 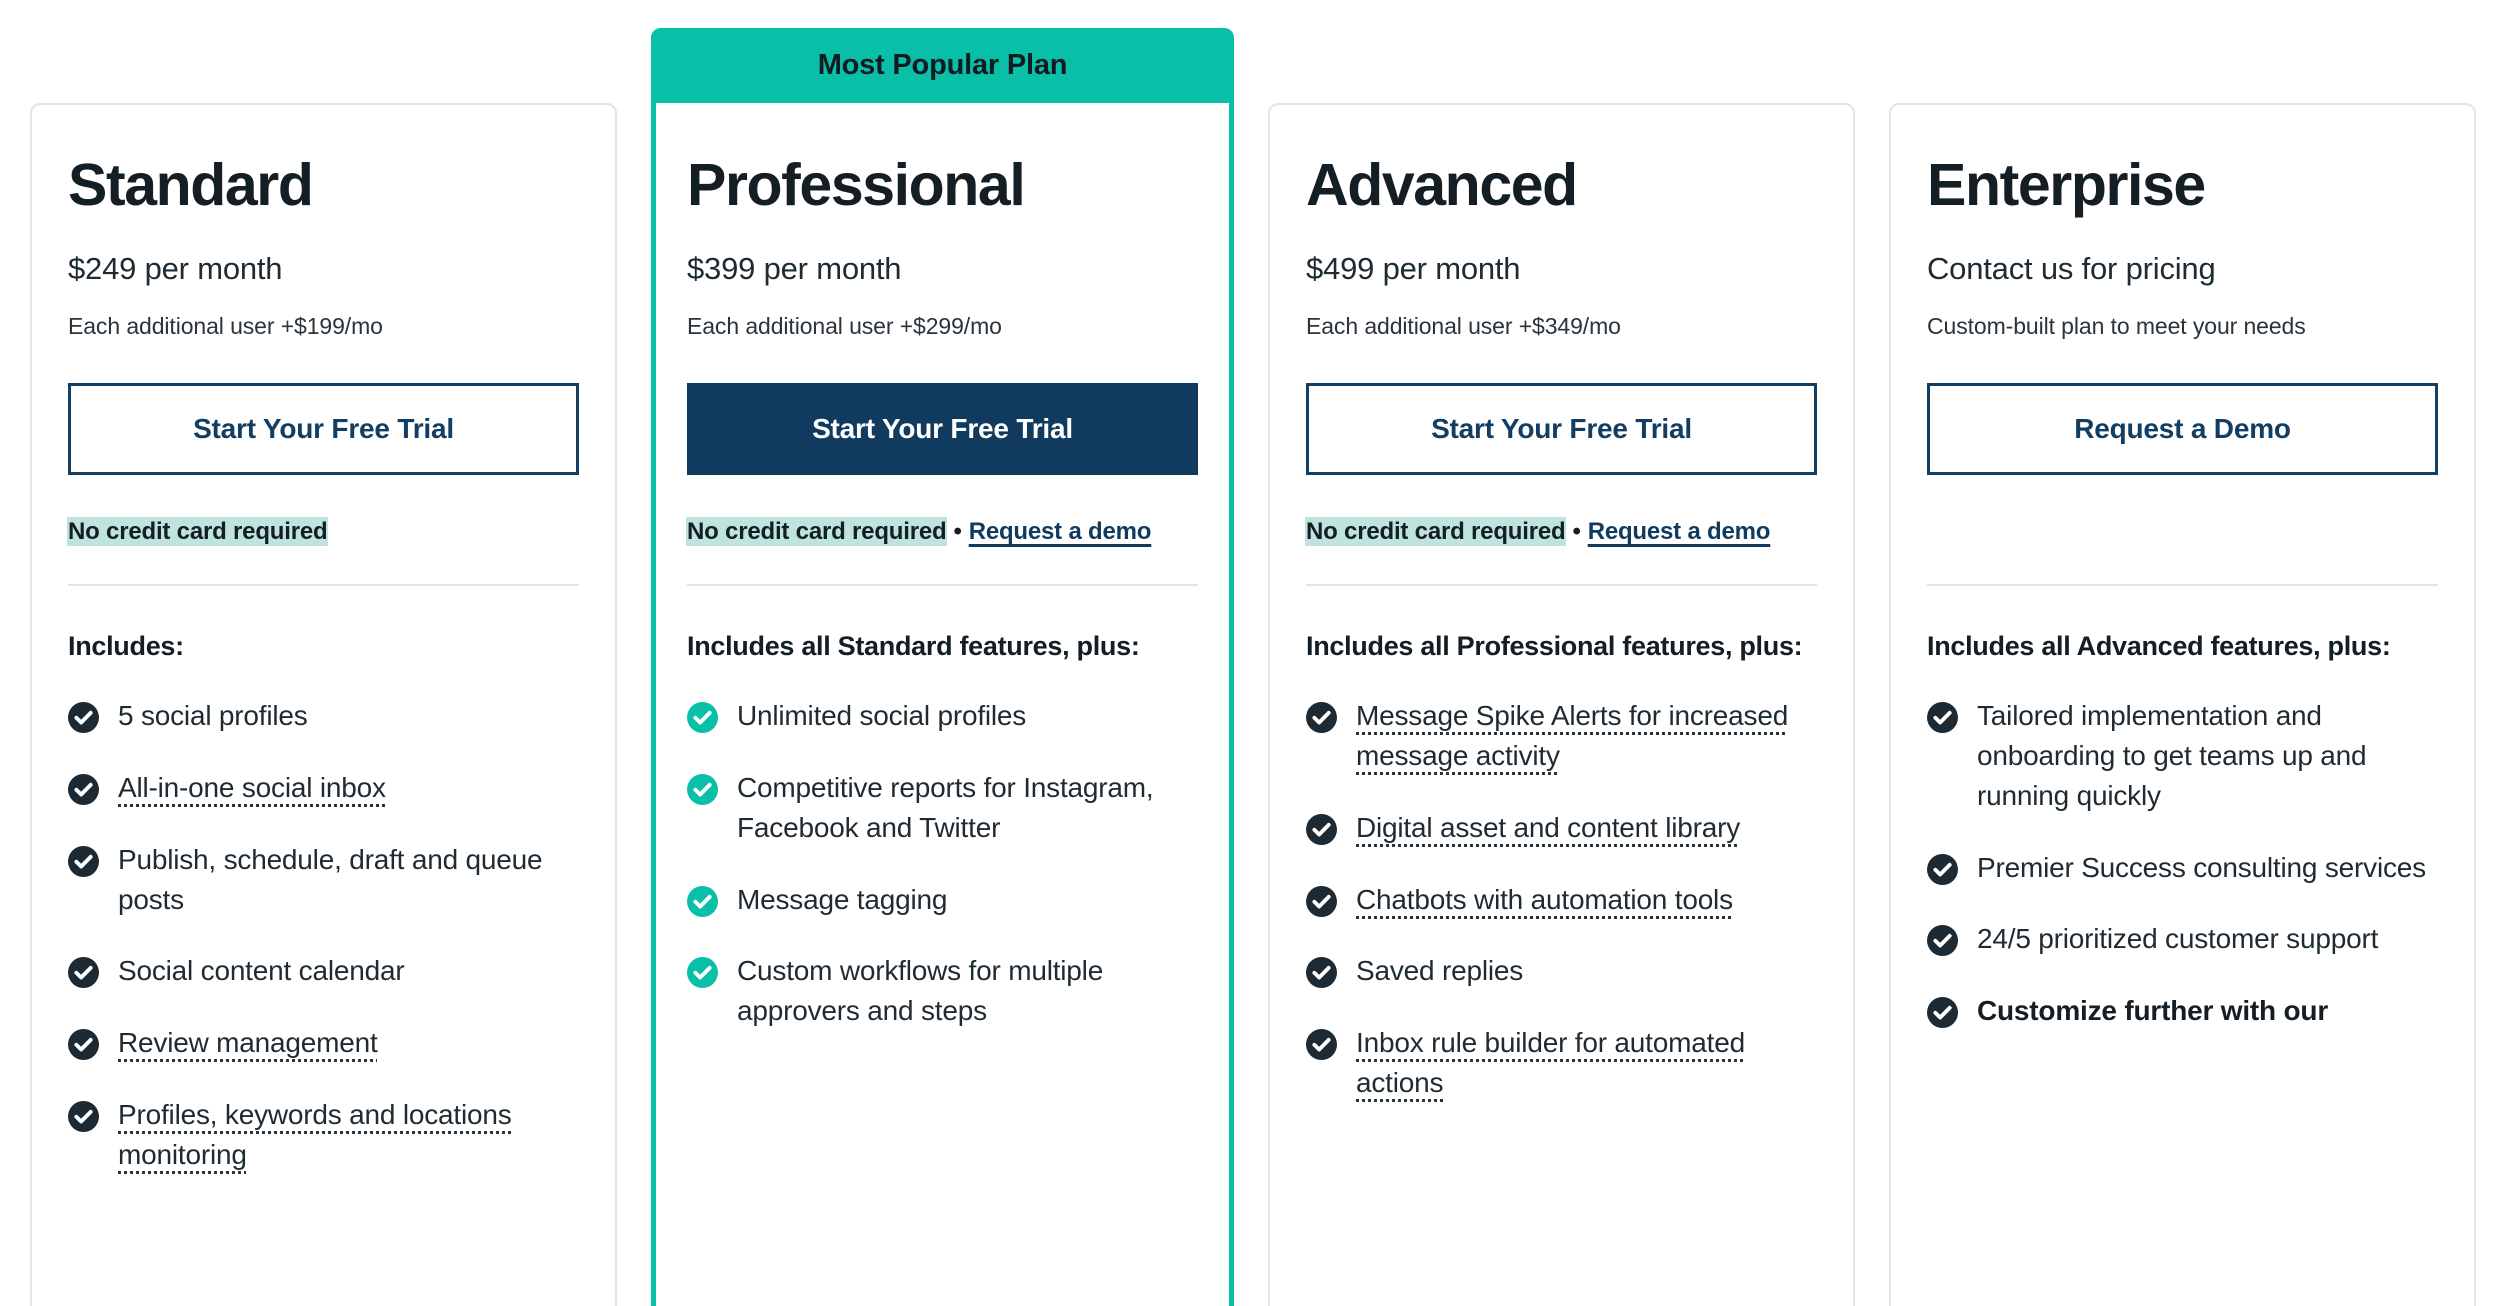 What do you see at coordinates (1561, 971) in the screenshot?
I see `feature-item: Saved replies` at bounding box center [1561, 971].